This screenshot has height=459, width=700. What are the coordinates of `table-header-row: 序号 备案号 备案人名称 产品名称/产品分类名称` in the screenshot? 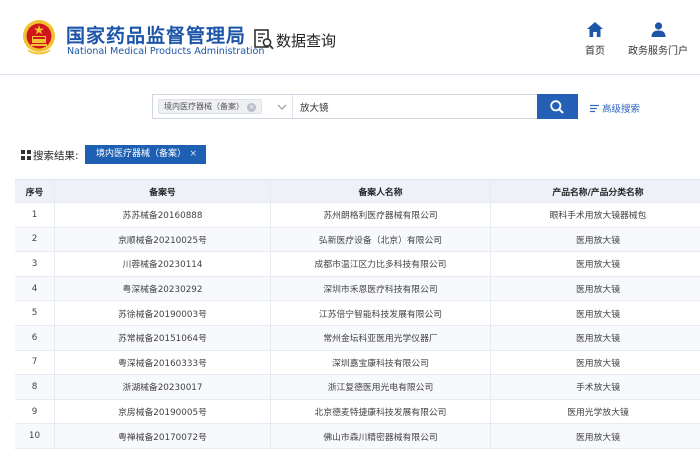 It's located at (357, 191).